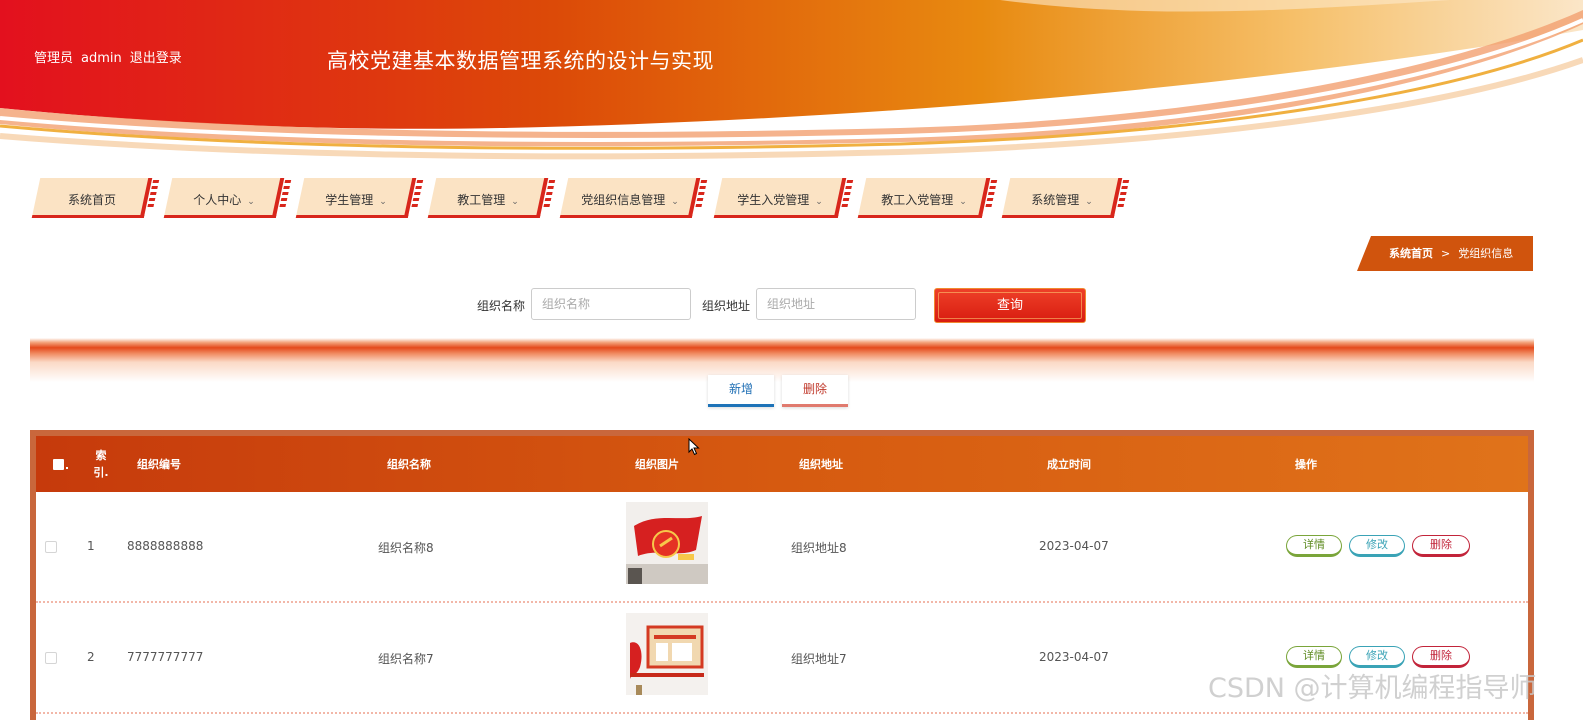 This screenshot has height=720, width=1583. What do you see at coordinates (819, 659) in the screenshot?
I see `cell-address: 组织地址7` at bounding box center [819, 659].